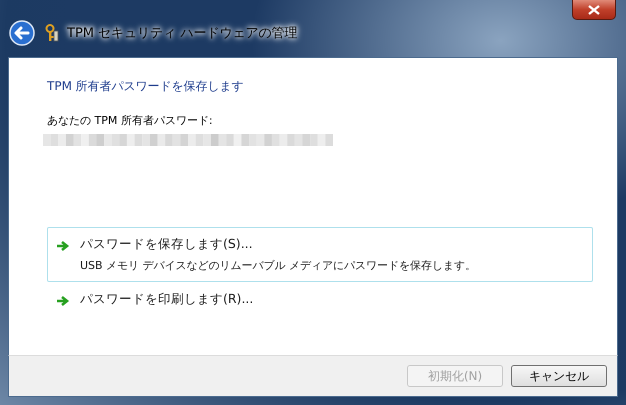 The image size is (626, 405). I want to click on dialog-button: キャンセル, so click(559, 376).